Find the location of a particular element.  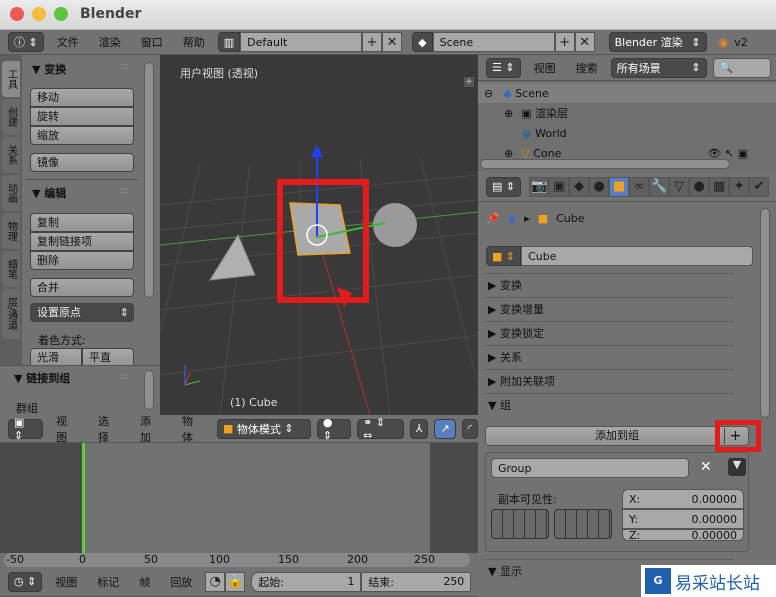

tab-physics: 物理 is located at coordinates (11, 231).